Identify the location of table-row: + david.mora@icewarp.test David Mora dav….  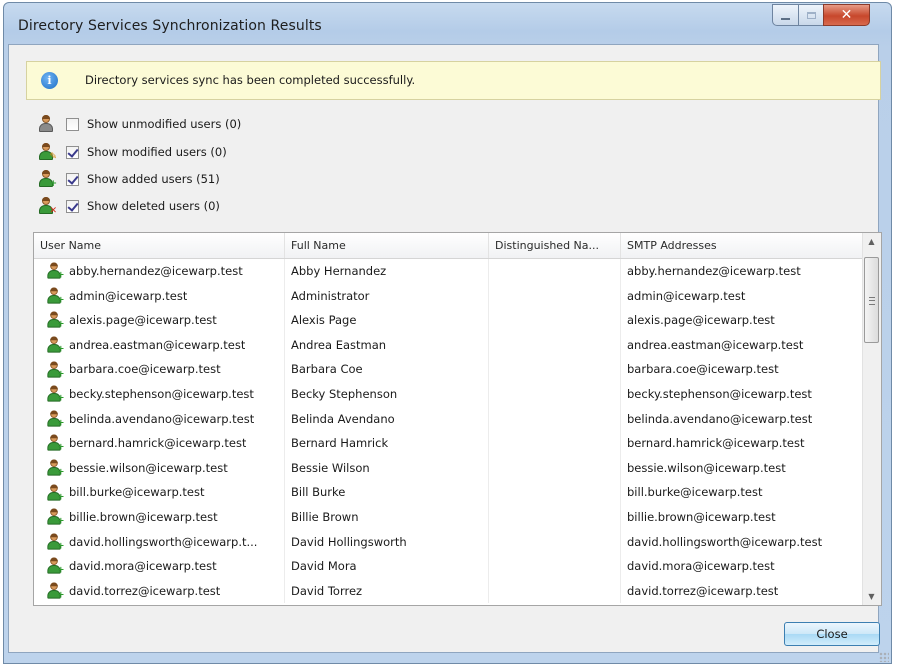
(449, 566).